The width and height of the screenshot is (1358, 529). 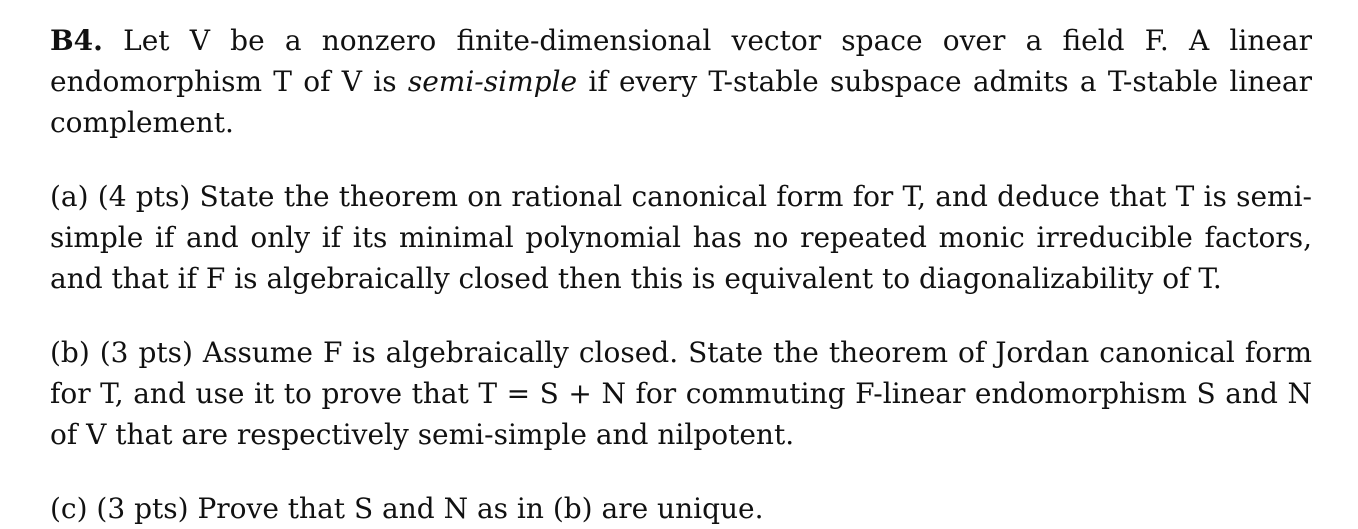 What do you see at coordinates (492, 81) in the screenshot?
I see `intro-emphasis: semi-simple` at bounding box center [492, 81].